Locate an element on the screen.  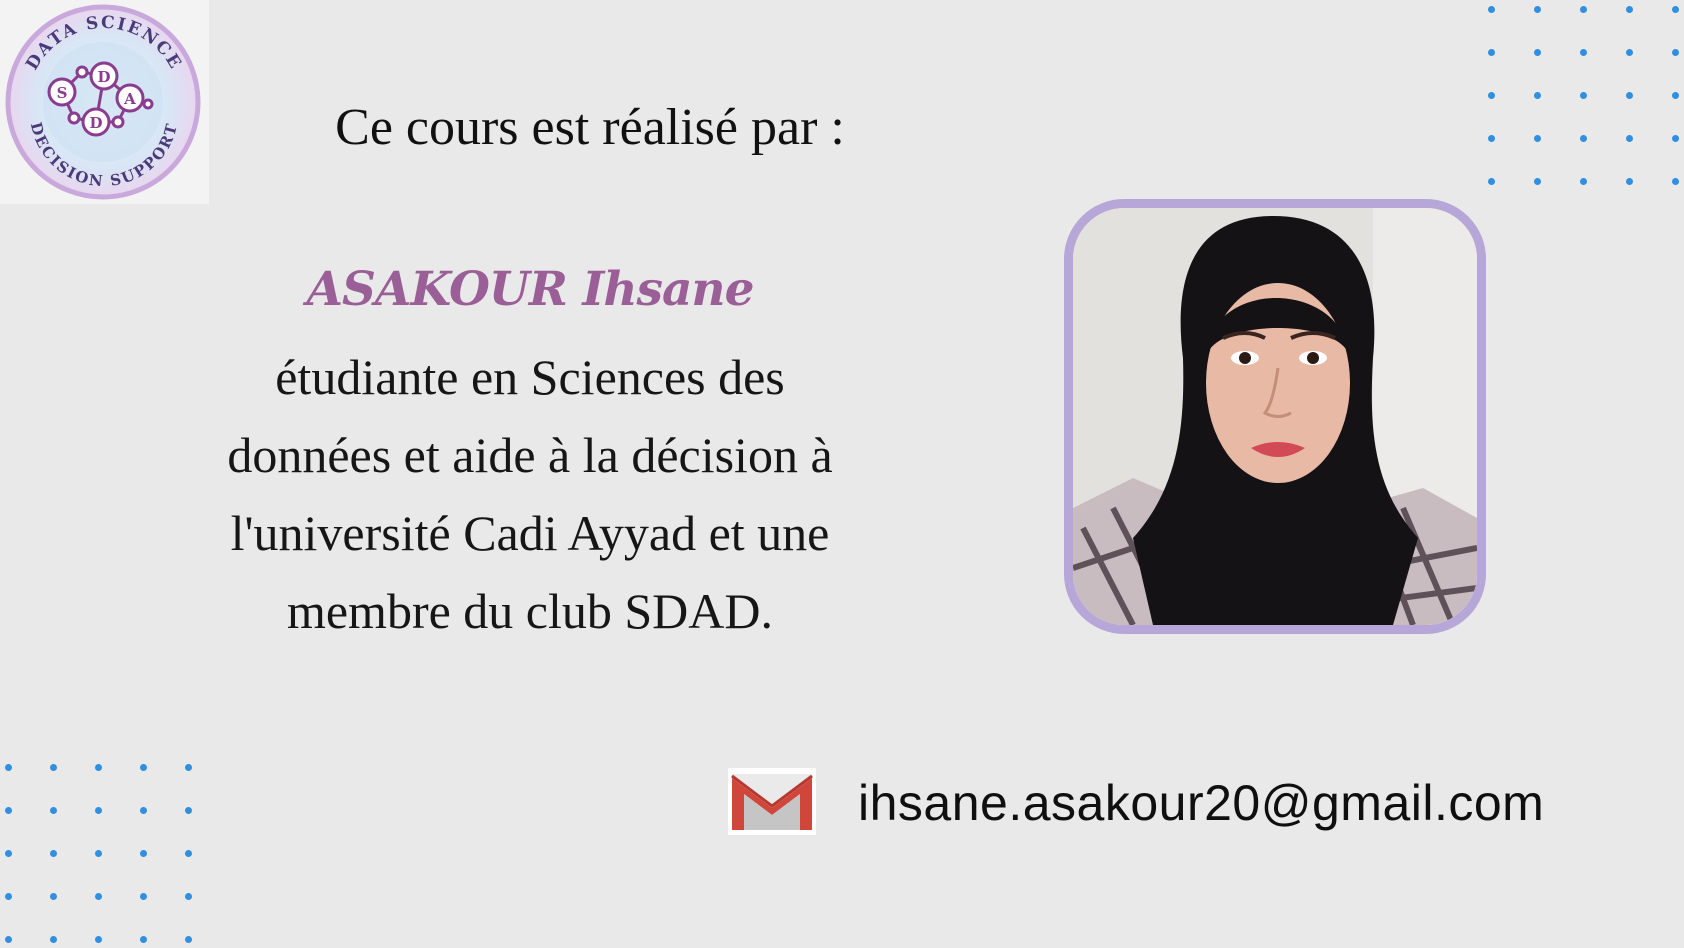
description-line: données et aide à la décision à is located at coordinates (530, 455).